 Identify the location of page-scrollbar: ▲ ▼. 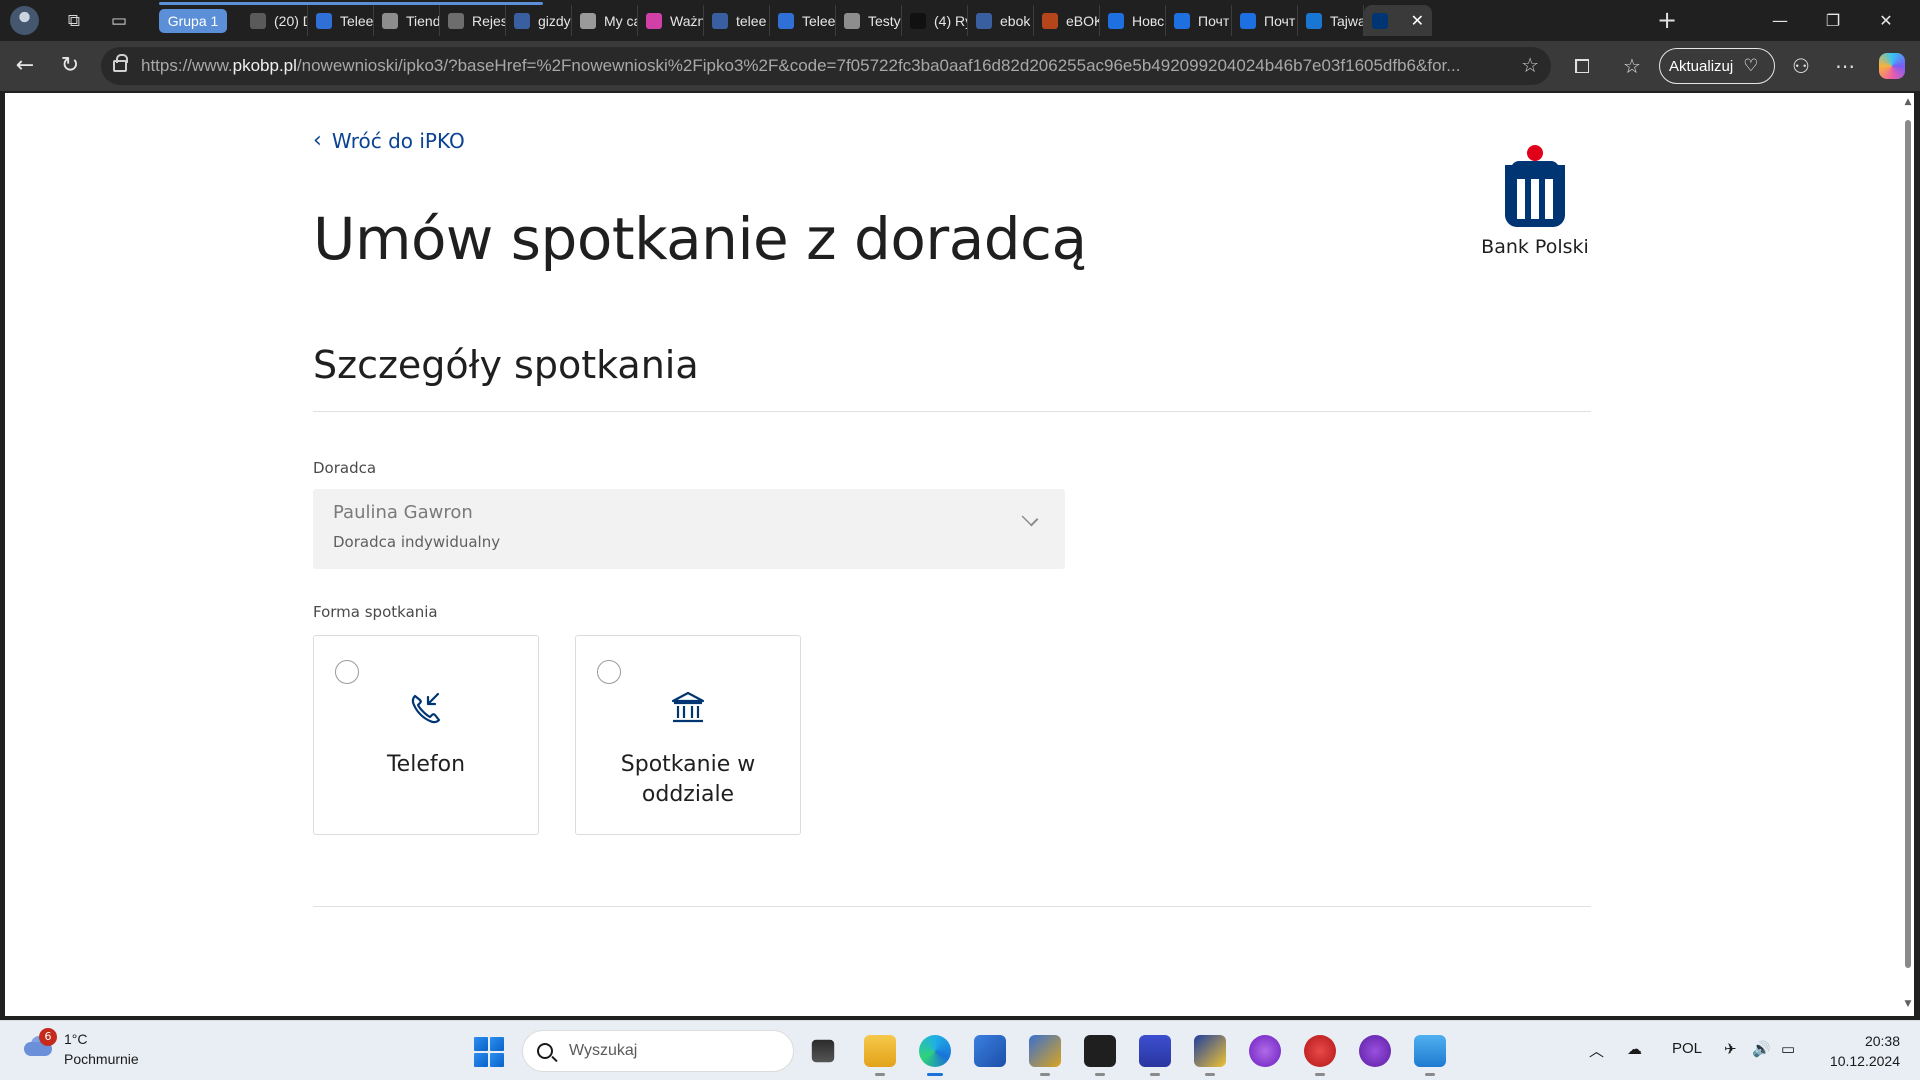
(1908, 554).